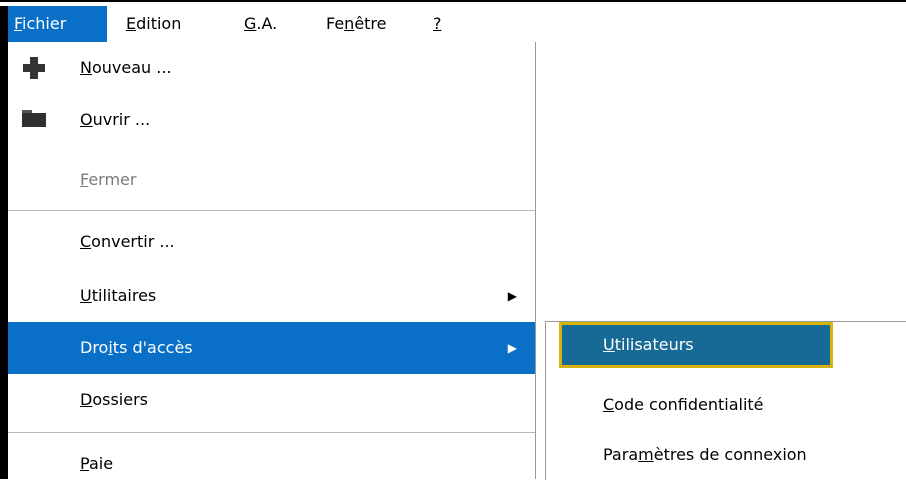 This screenshot has width=906, height=490. I want to click on menu-fichier: Fichier, so click(57, 24).